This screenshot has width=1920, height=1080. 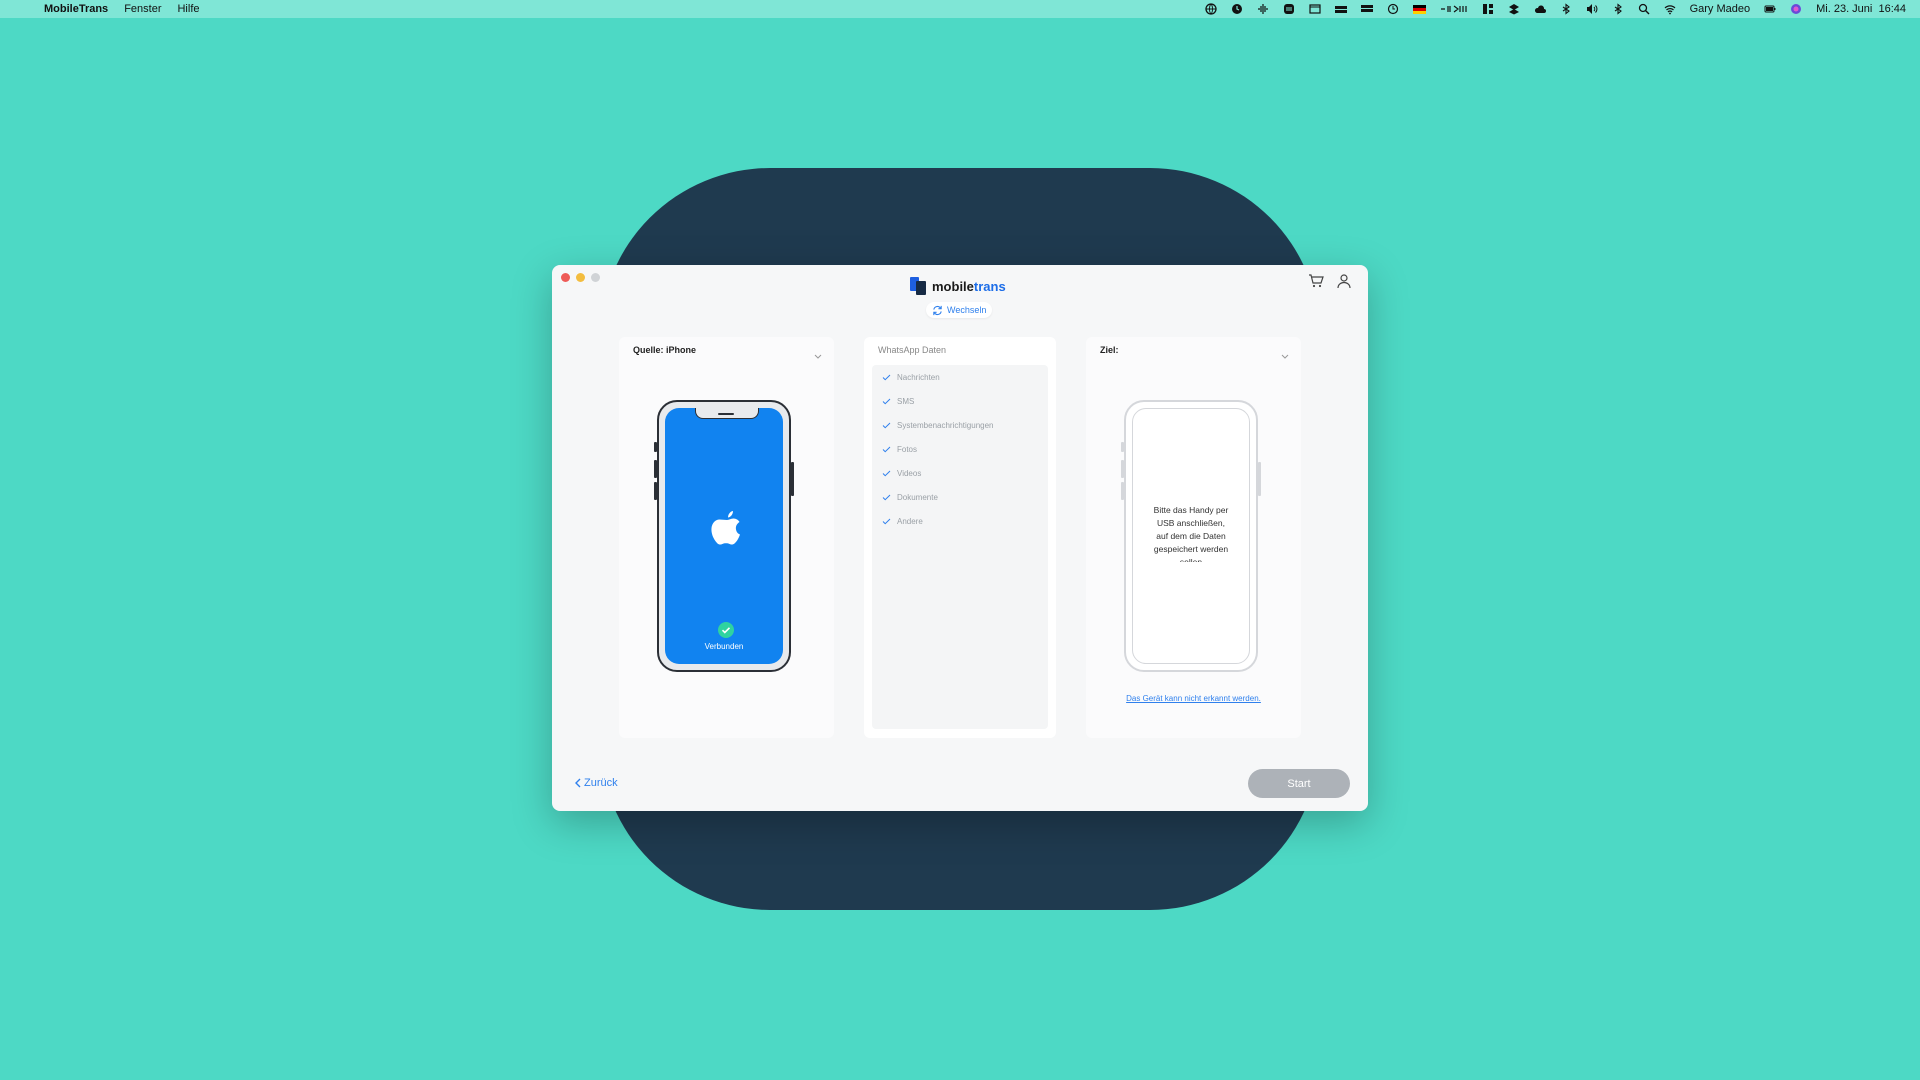 I want to click on minimize-window-button, so click(x=580, y=277).